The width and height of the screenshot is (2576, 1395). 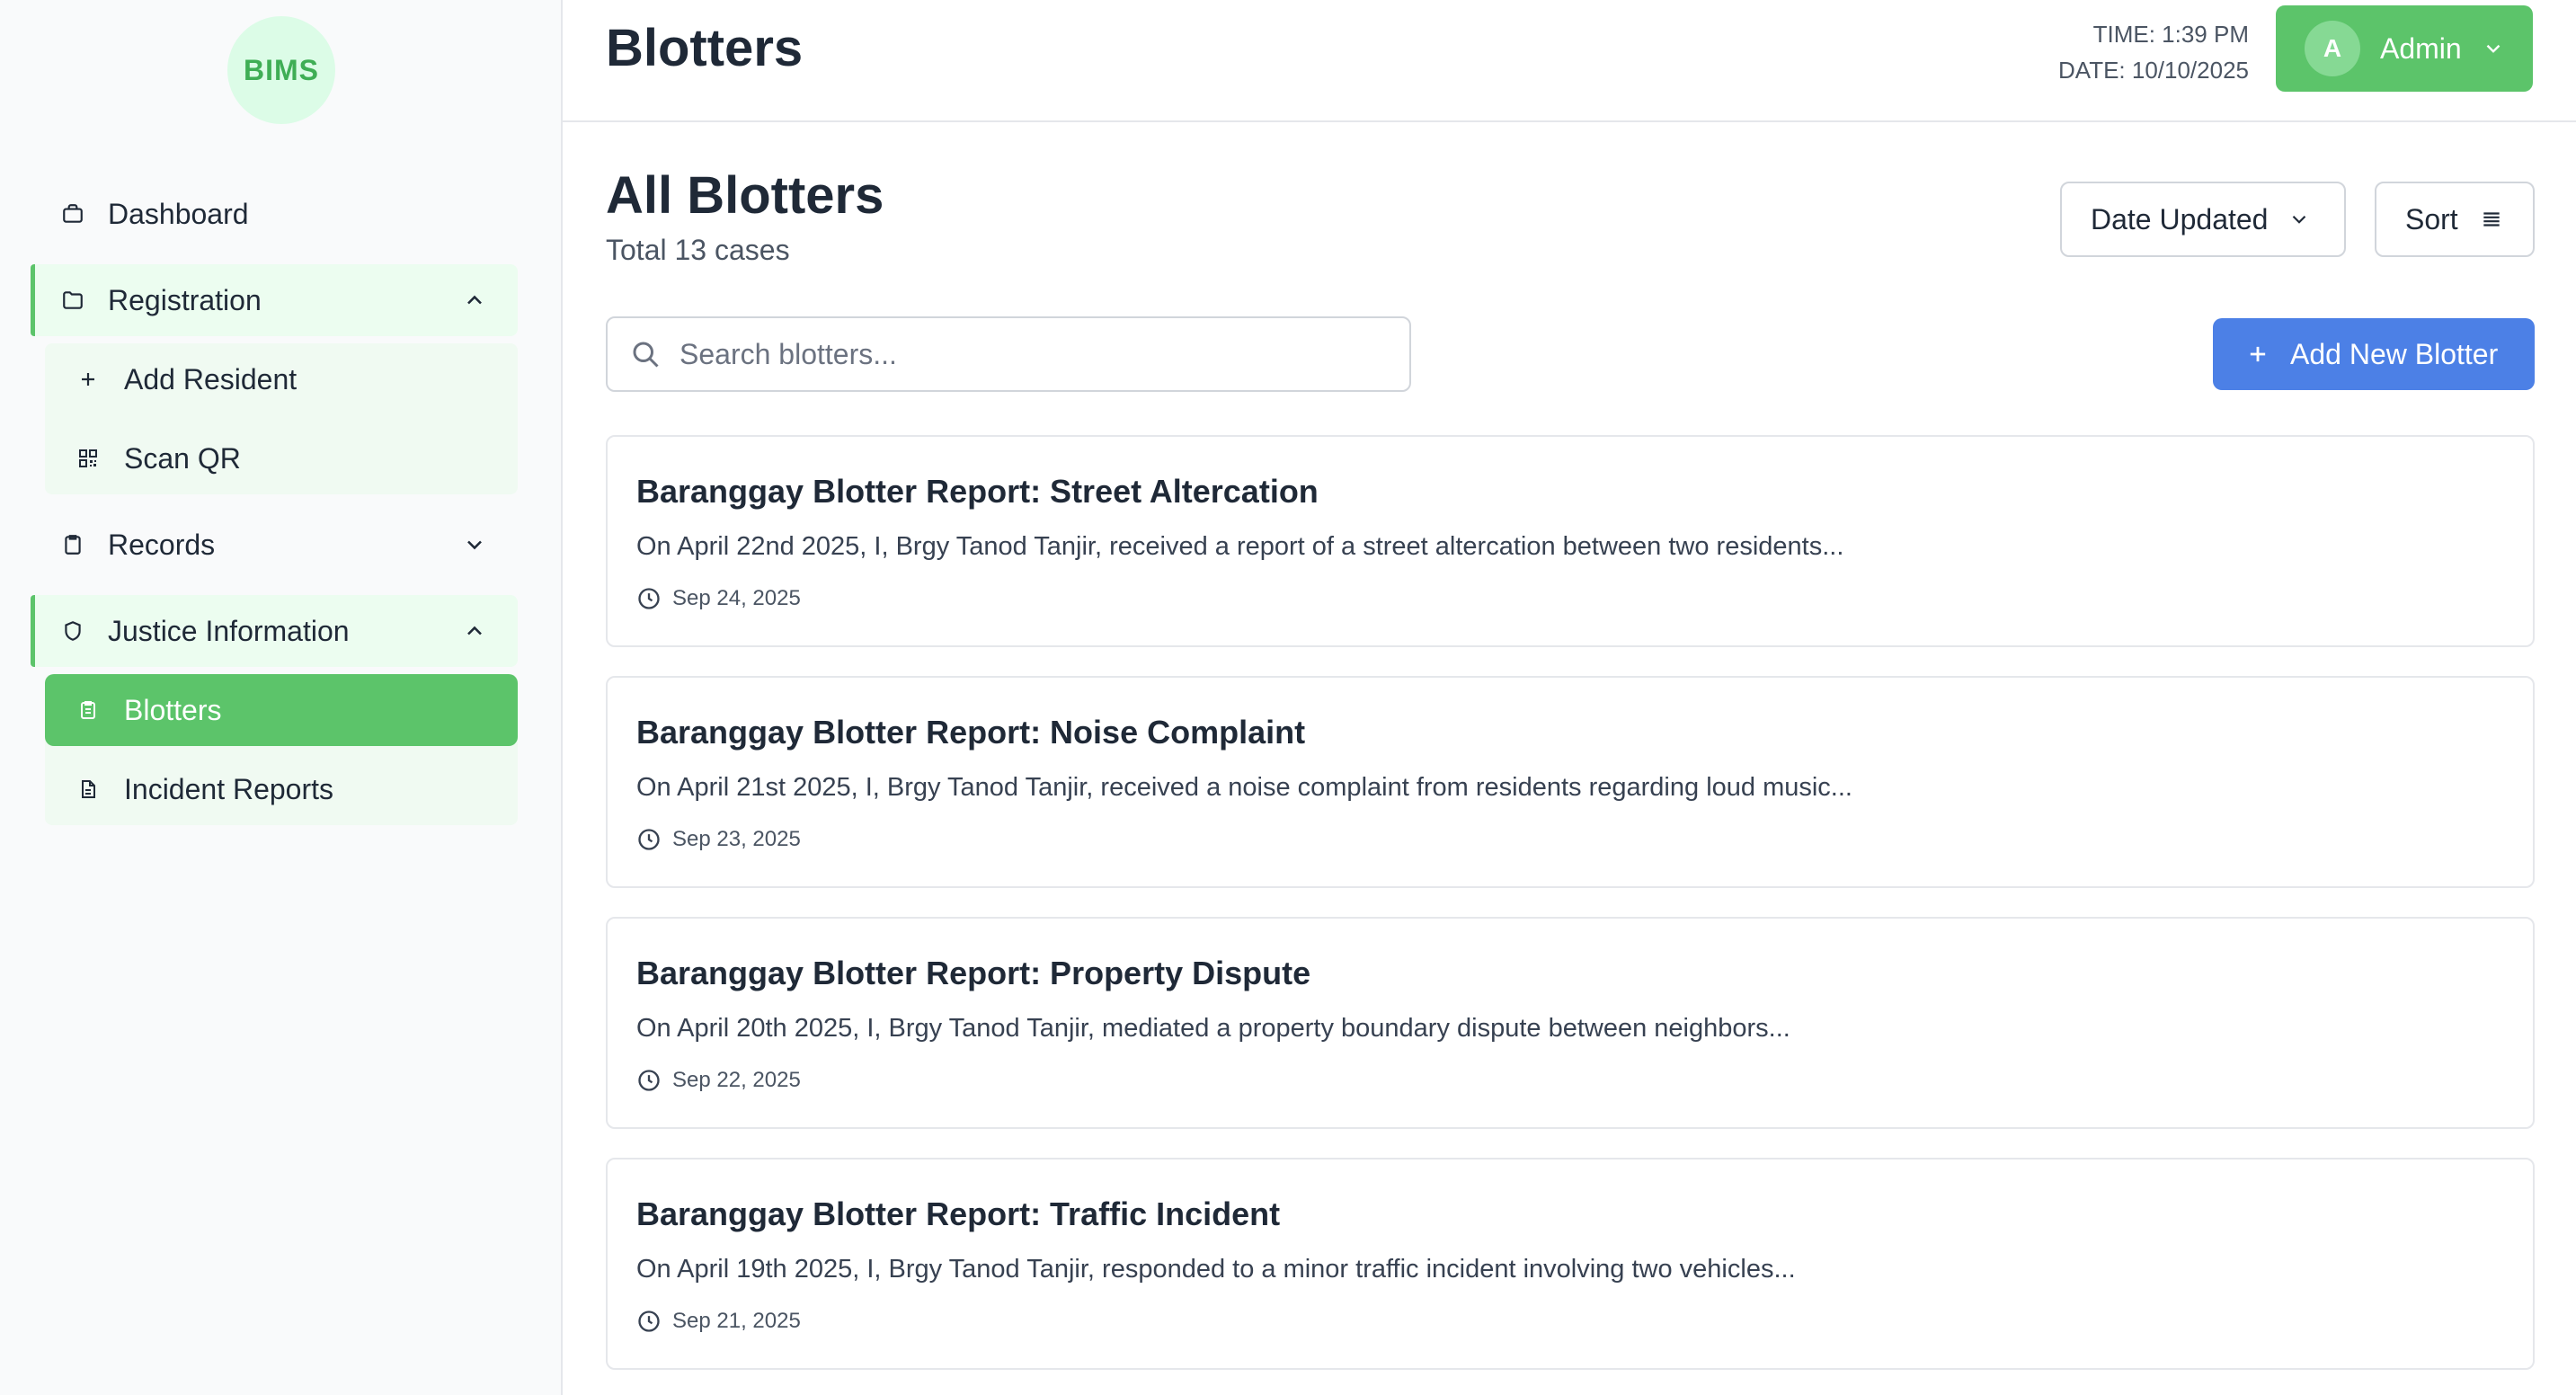 I want to click on file-text-icon, so click(x=88, y=789).